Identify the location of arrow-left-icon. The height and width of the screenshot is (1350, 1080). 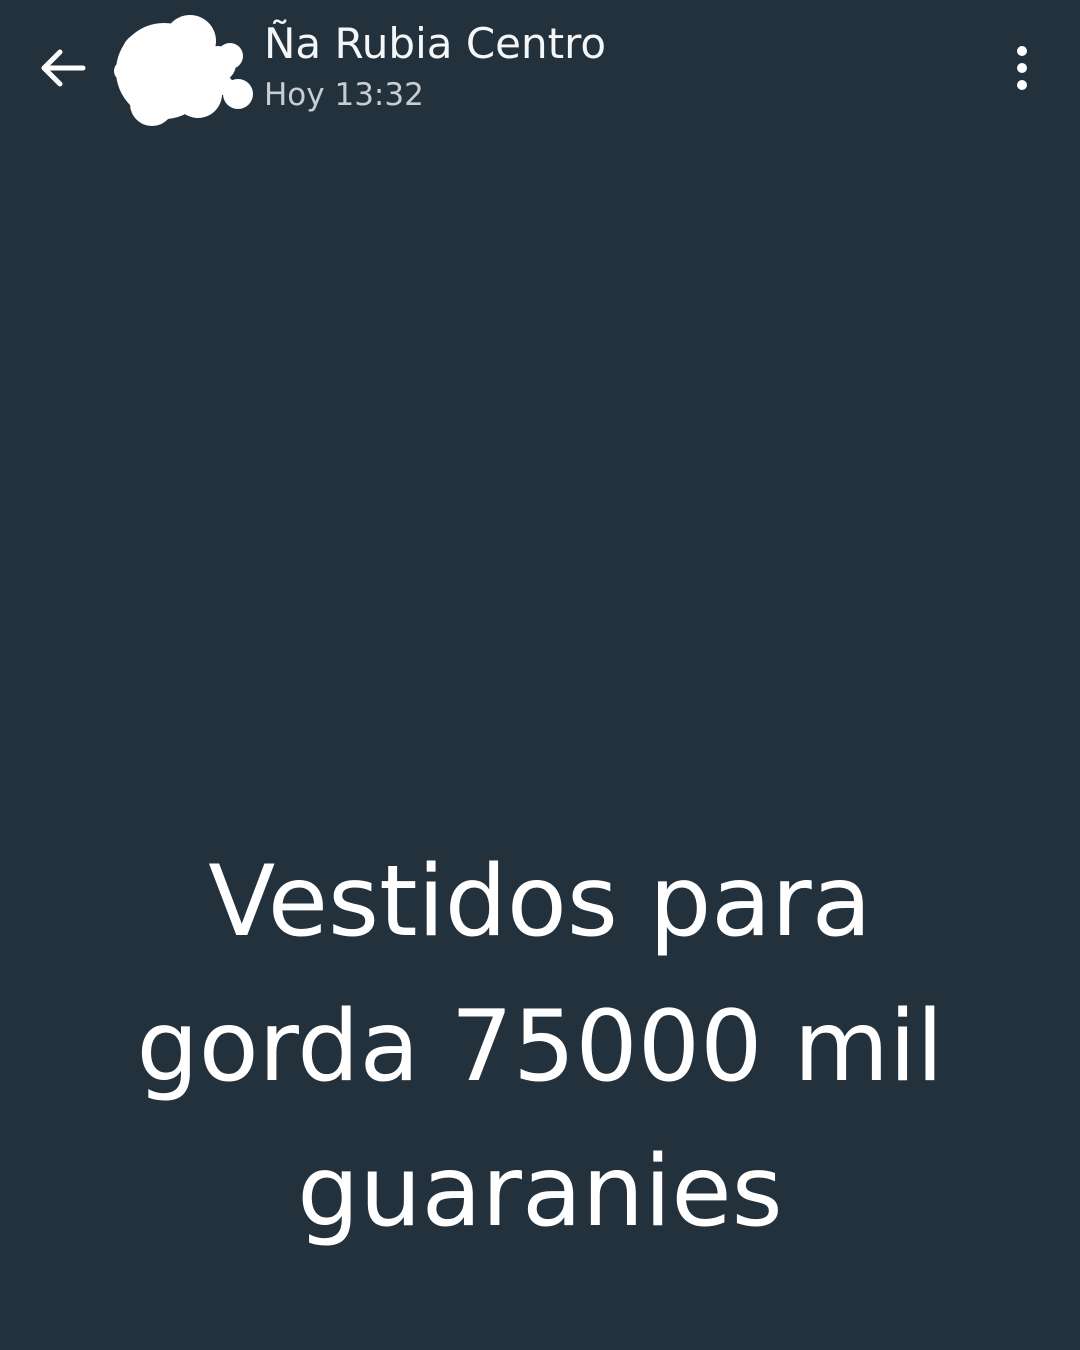
(63, 68).